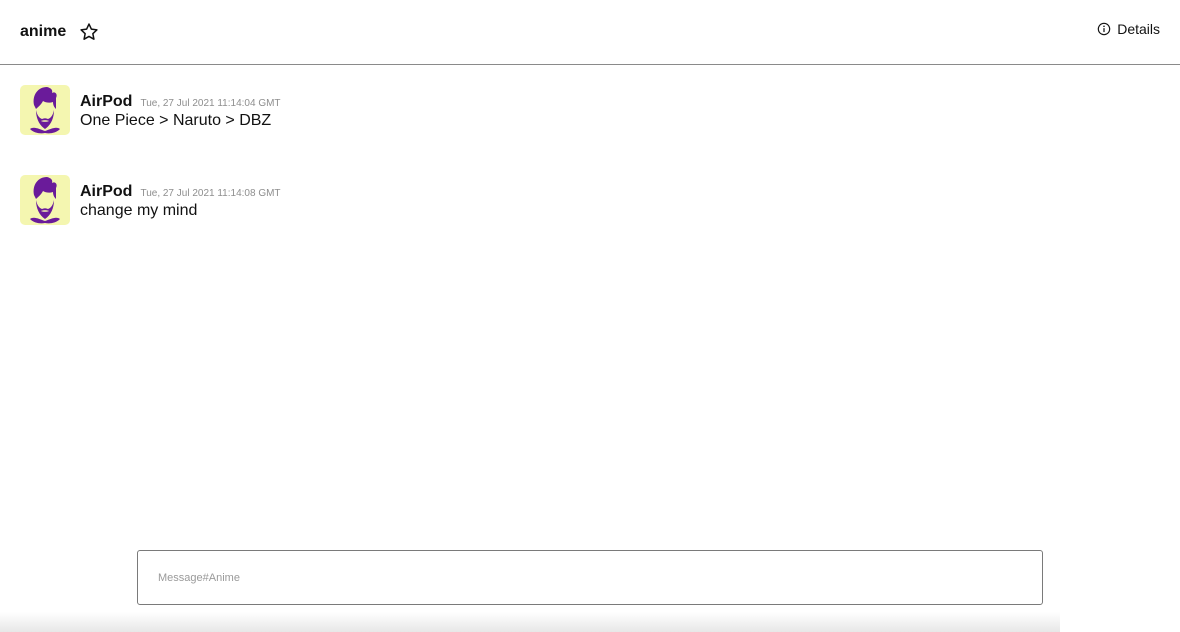  I want to click on message-text: One Piece > Naruto > DBZ, so click(176, 120).